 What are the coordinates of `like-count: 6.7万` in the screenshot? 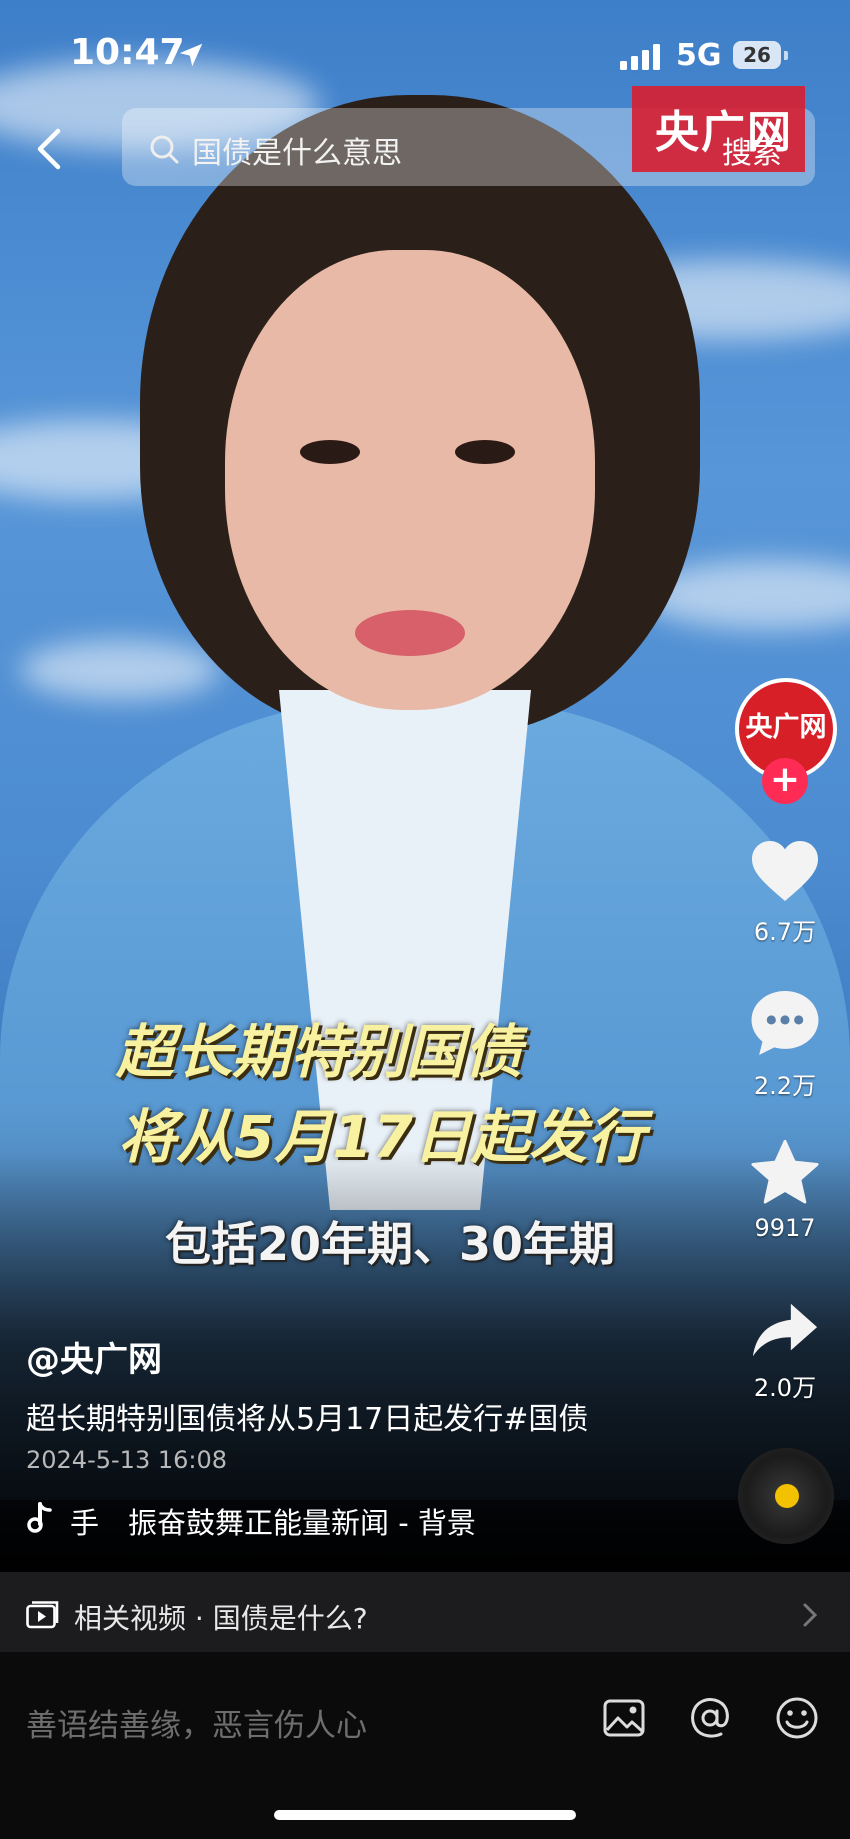 It's located at (785, 932).